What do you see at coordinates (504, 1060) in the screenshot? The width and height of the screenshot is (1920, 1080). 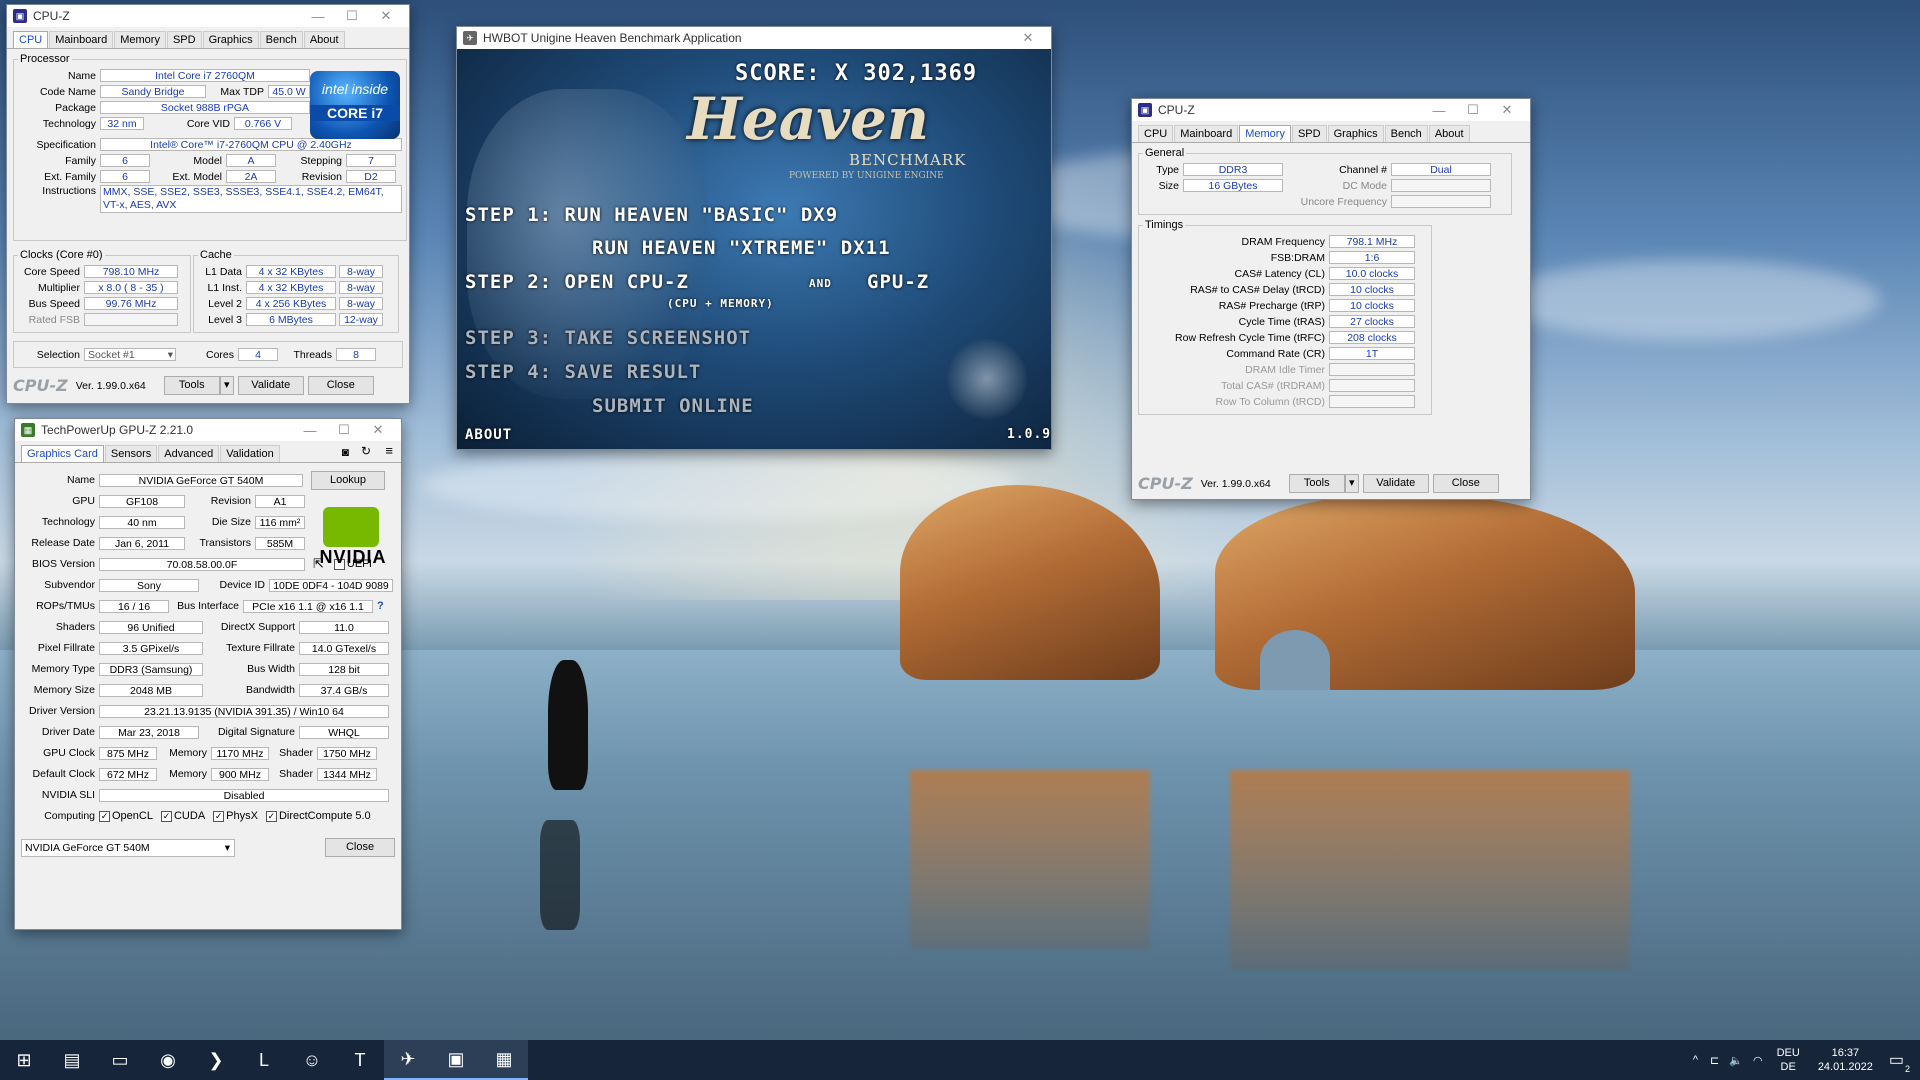 I see `gpuz-app-icon: ▦` at bounding box center [504, 1060].